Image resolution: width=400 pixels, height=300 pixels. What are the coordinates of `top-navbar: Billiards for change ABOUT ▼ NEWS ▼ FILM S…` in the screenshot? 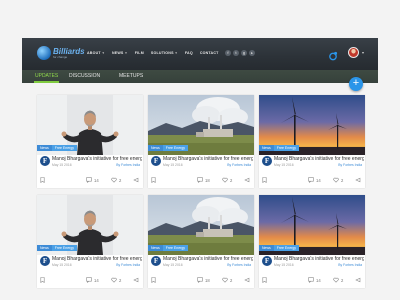 It's located at (200, 54).